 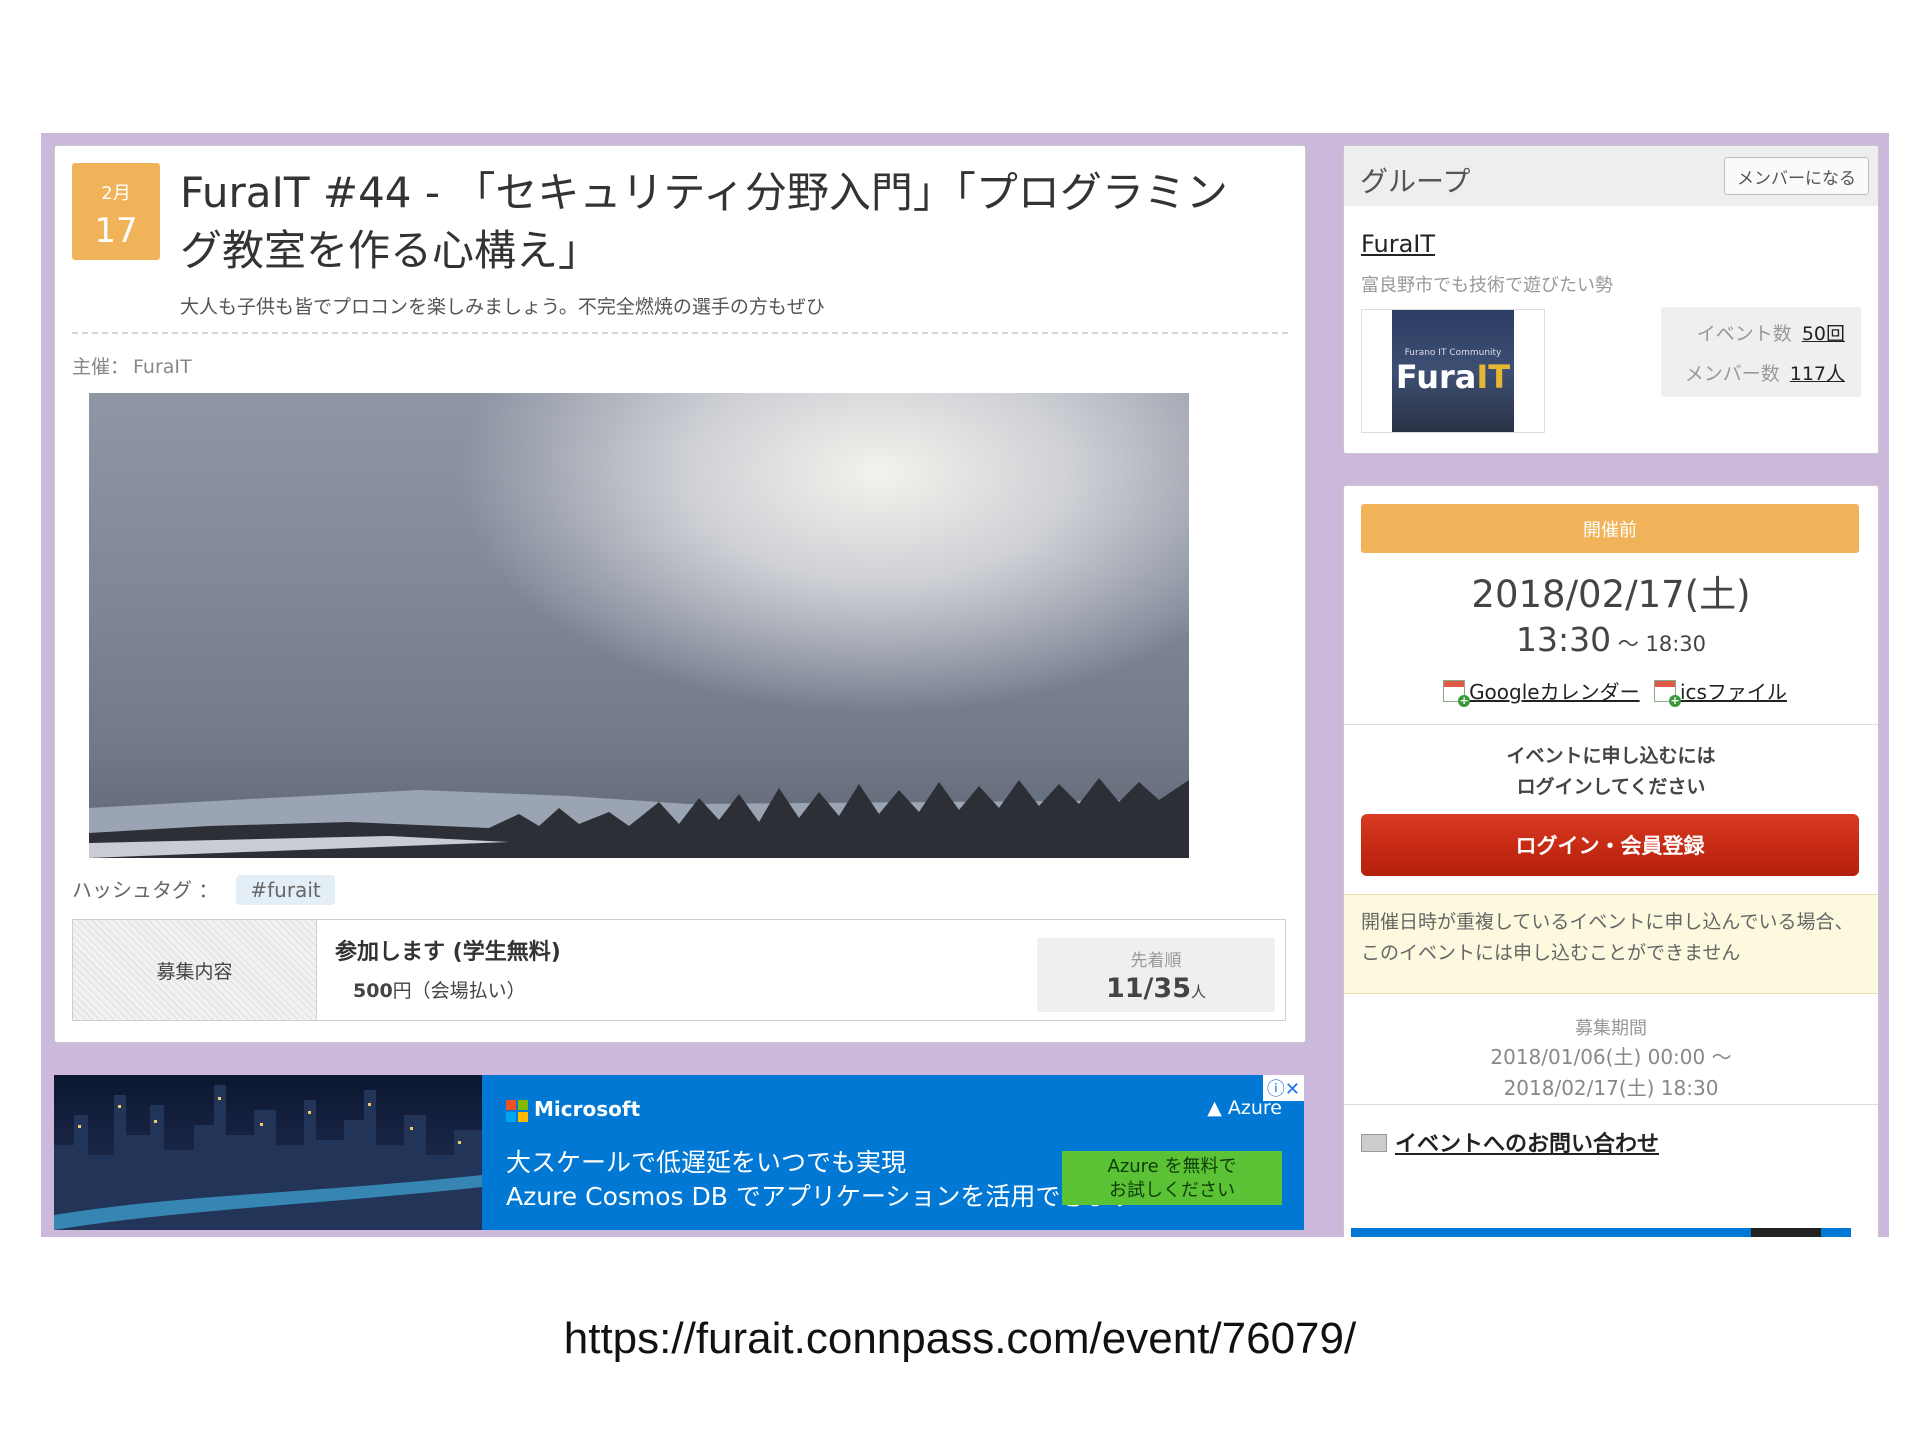 What do you see at coordinates (268, 1157) in the screenshot?
I see `city-skyline` at bounding box center [268, 1157].